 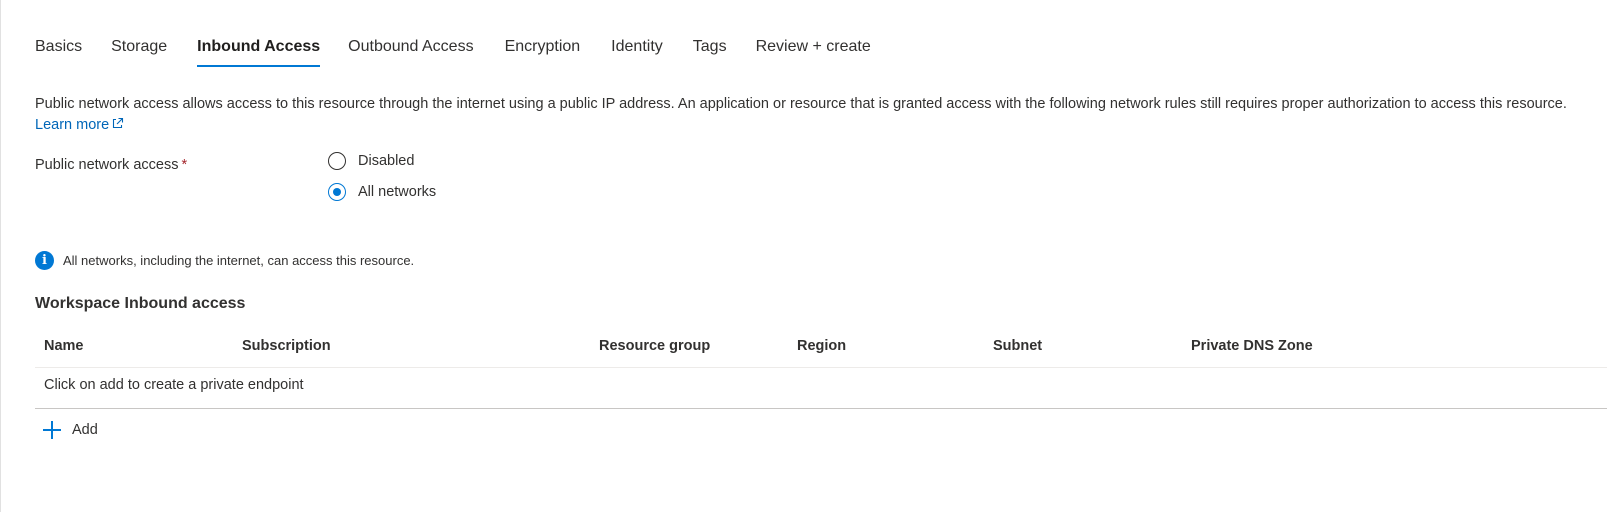 What do you see at coordinates (337, 161) in the screenshot?
I see `radio-button-disabled` at bounding box center [337, 161].